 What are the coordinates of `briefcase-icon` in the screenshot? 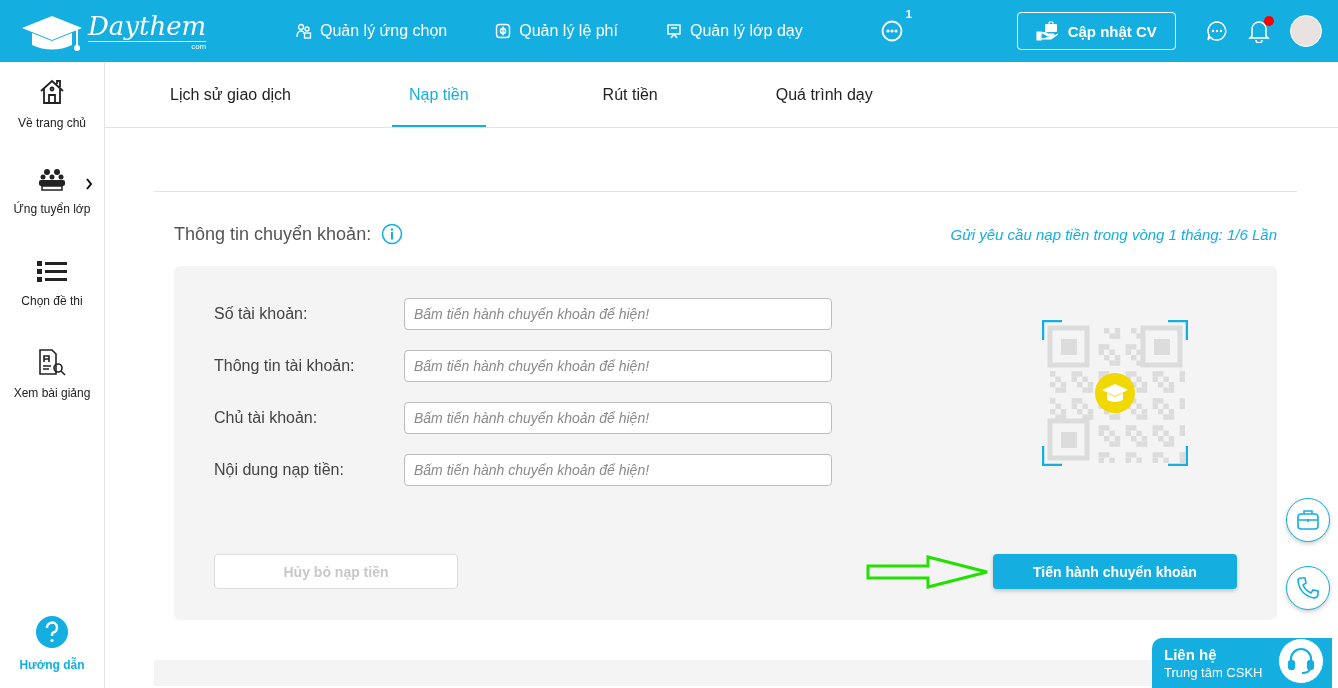 It's located at (1308, 520).